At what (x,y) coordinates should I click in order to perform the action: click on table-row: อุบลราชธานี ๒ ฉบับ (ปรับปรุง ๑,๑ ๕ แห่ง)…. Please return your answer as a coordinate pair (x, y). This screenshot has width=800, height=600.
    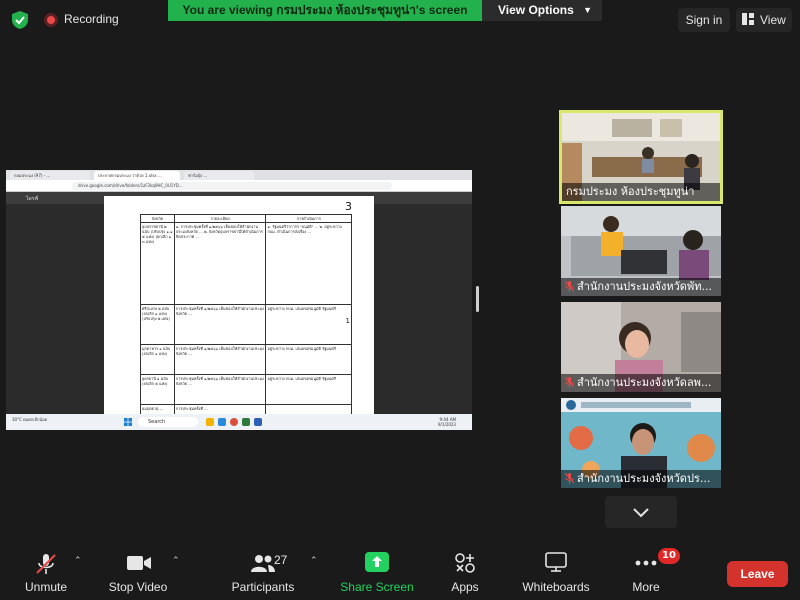
    Looking at the image, I should click on (246, 263).